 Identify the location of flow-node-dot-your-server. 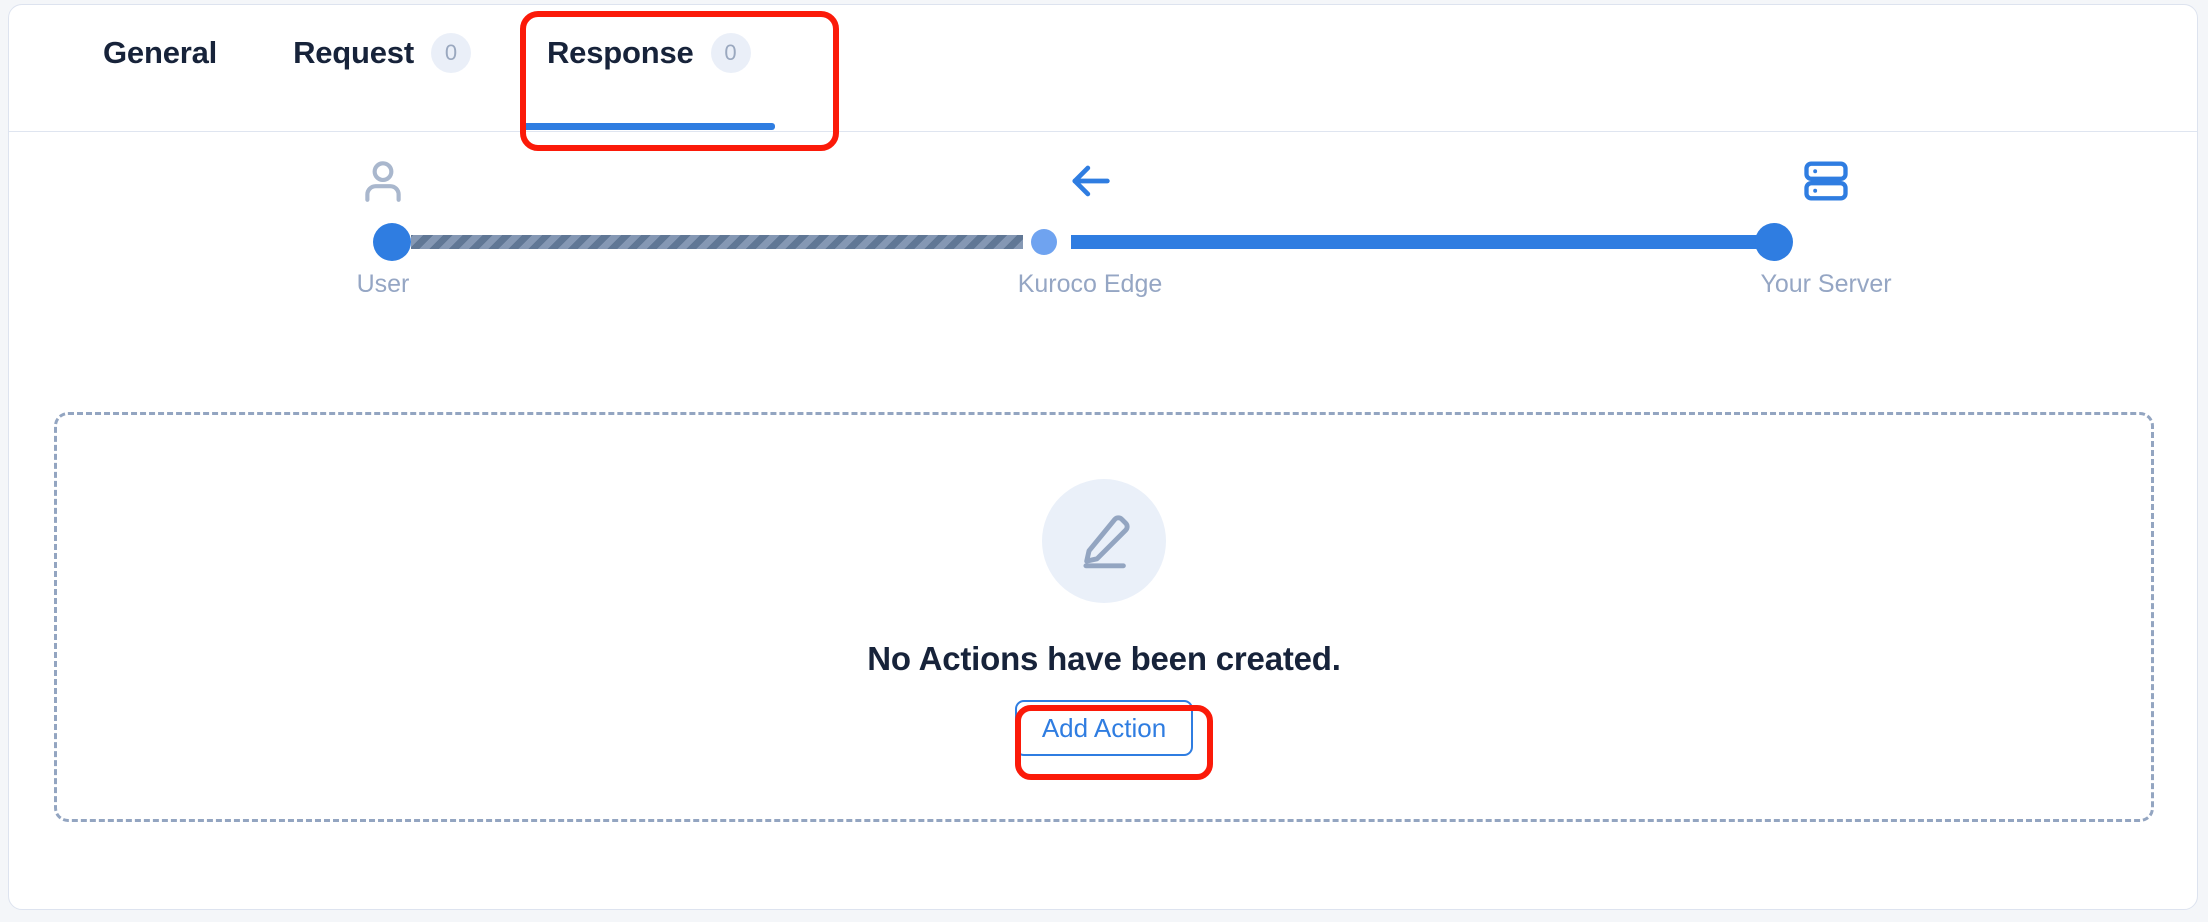
(1774, 242).